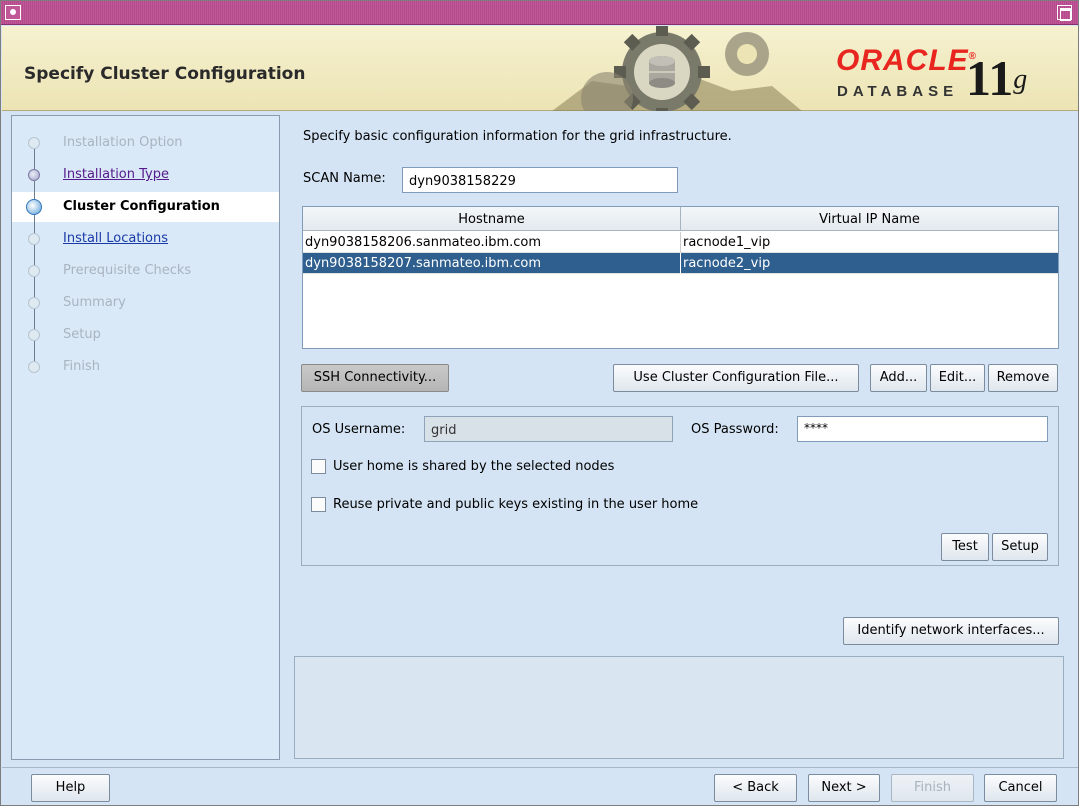 Image resolution: width=1079 pixels, height=806 pixels. What do you see at coordinates (540, 180) in the screenshot?
I see `scan-name-input: dyn9038158229` at bounding box center [540, 180].